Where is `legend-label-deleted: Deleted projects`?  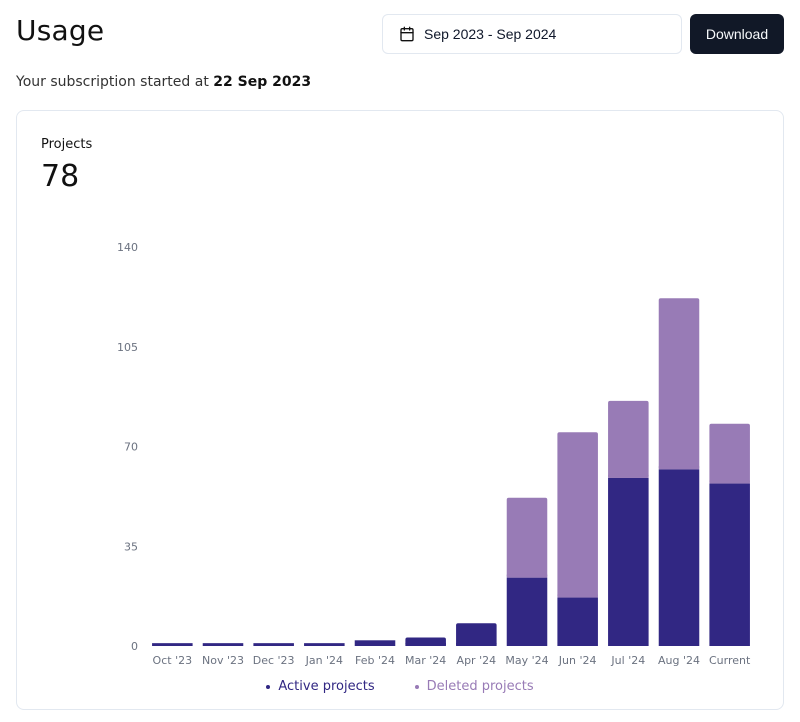
legend-label-deleted: Deleted projects is located at coordinates (480, 686).